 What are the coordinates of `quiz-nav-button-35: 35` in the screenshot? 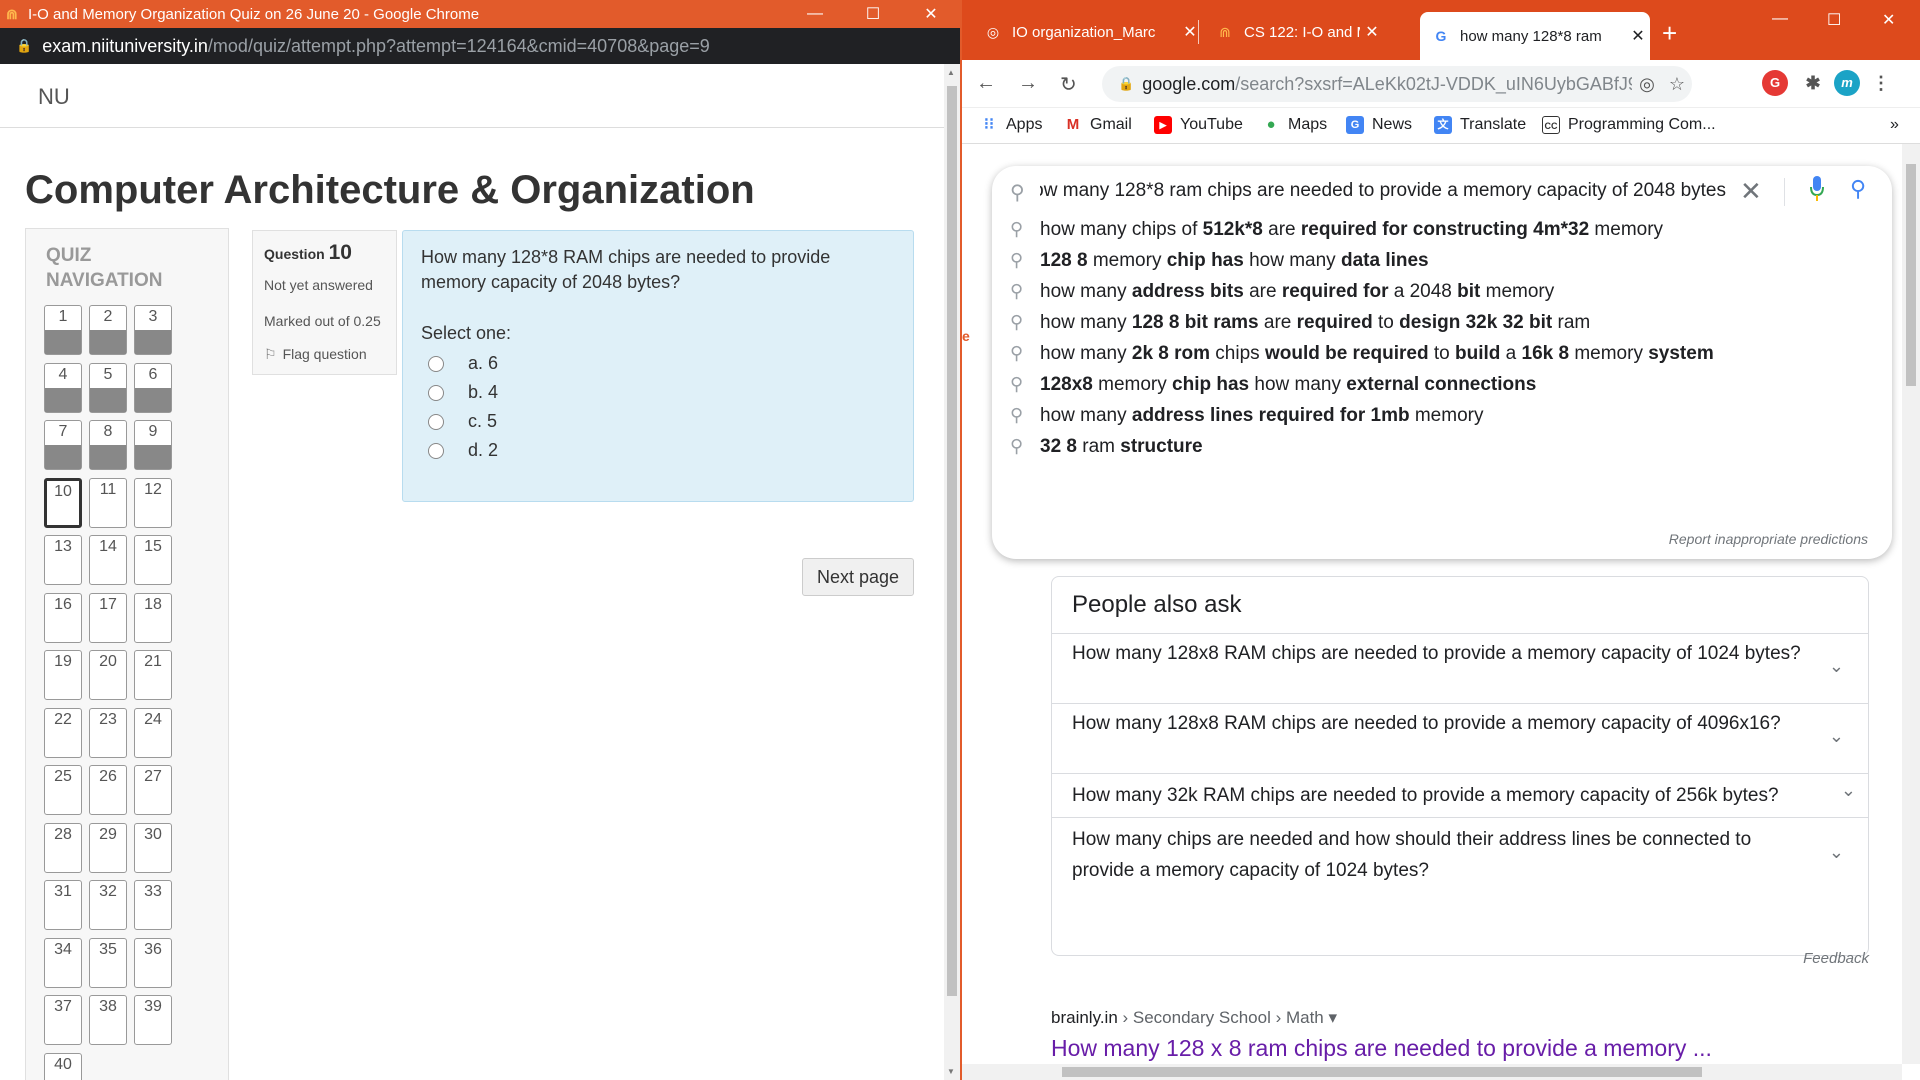 It's located at (108, 962).